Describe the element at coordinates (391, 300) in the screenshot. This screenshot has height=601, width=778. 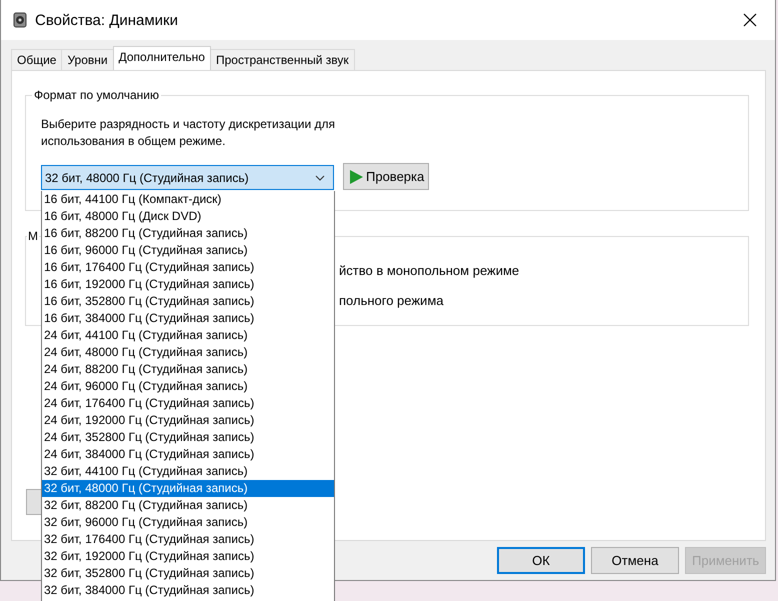
I see `option-text: польного режима` at that location.